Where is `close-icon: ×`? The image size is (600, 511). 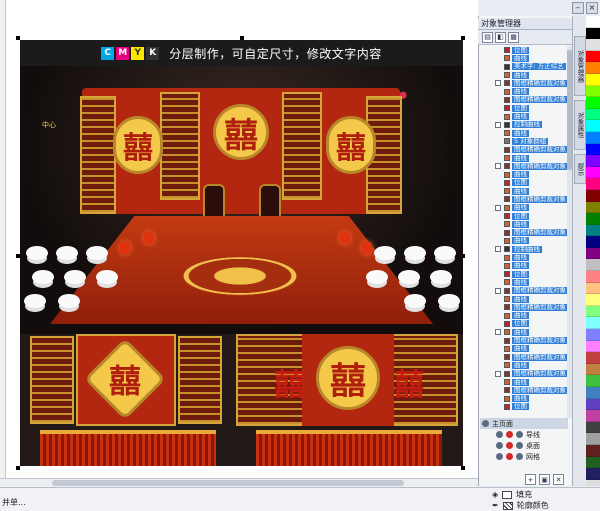 close-icon: × is located at coordinates (592, 8).